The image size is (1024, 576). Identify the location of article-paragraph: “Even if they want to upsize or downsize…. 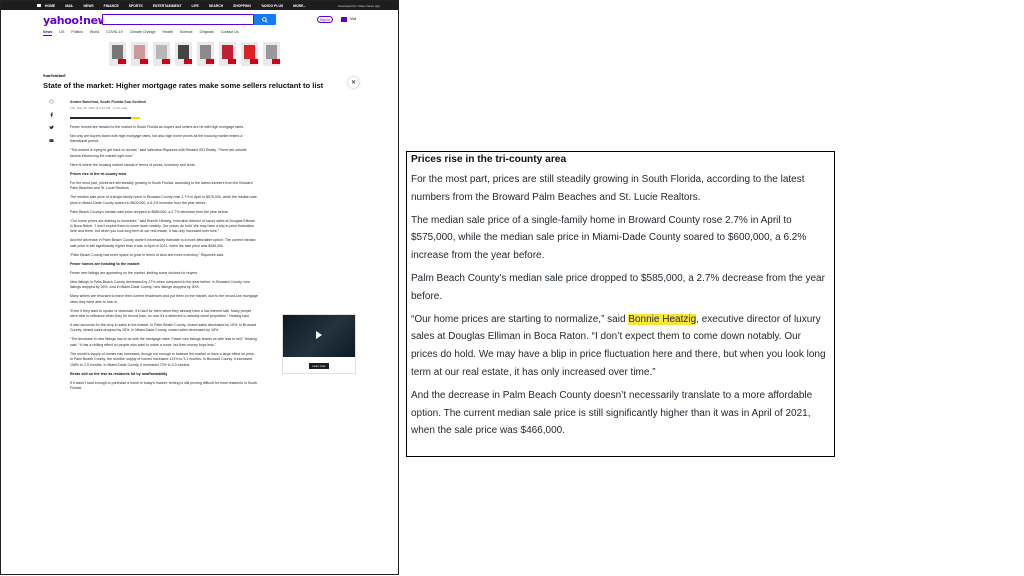
(161, 313).